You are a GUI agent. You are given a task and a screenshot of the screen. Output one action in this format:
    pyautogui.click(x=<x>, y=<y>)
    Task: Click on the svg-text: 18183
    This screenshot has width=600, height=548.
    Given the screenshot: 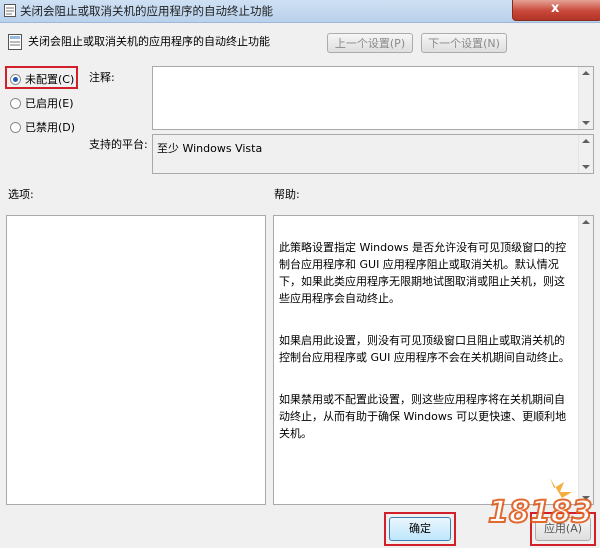 What is the action you would take?
    pyautogui.click(x=540, y=512)
    